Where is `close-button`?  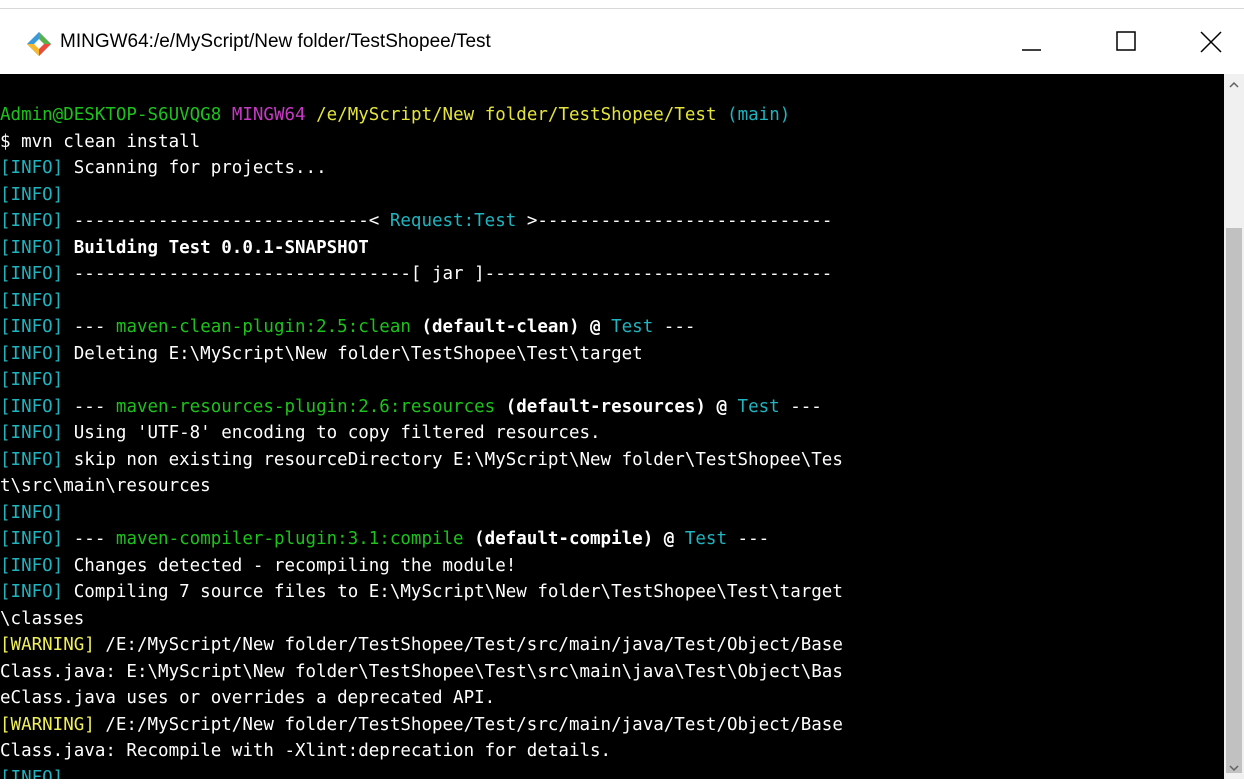 close-button is located at coordinates (1211, 42).